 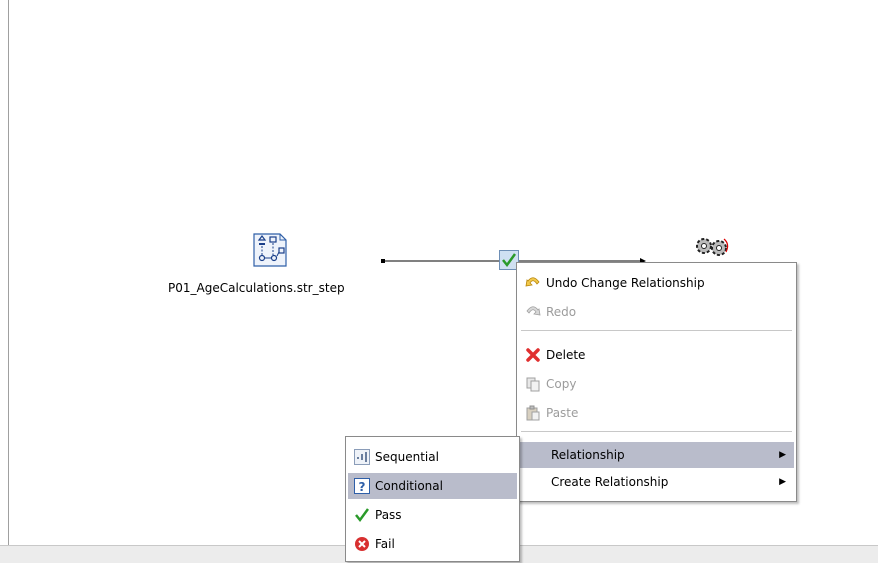 I want to click on submenu-item-conditional: ? Conditional, so click(x=432, y=486).